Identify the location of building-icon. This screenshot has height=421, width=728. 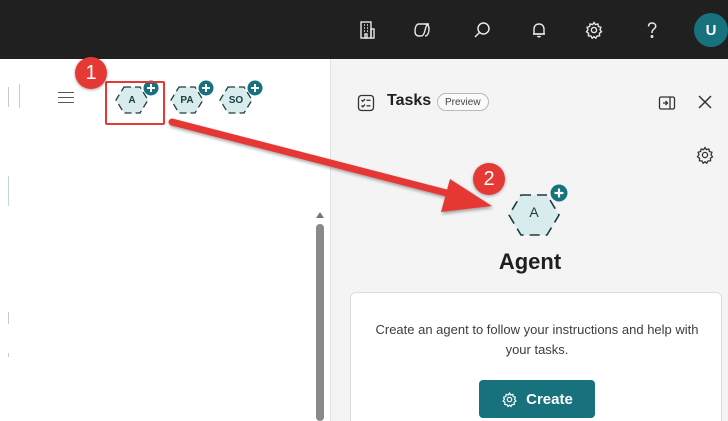
(367, 30).